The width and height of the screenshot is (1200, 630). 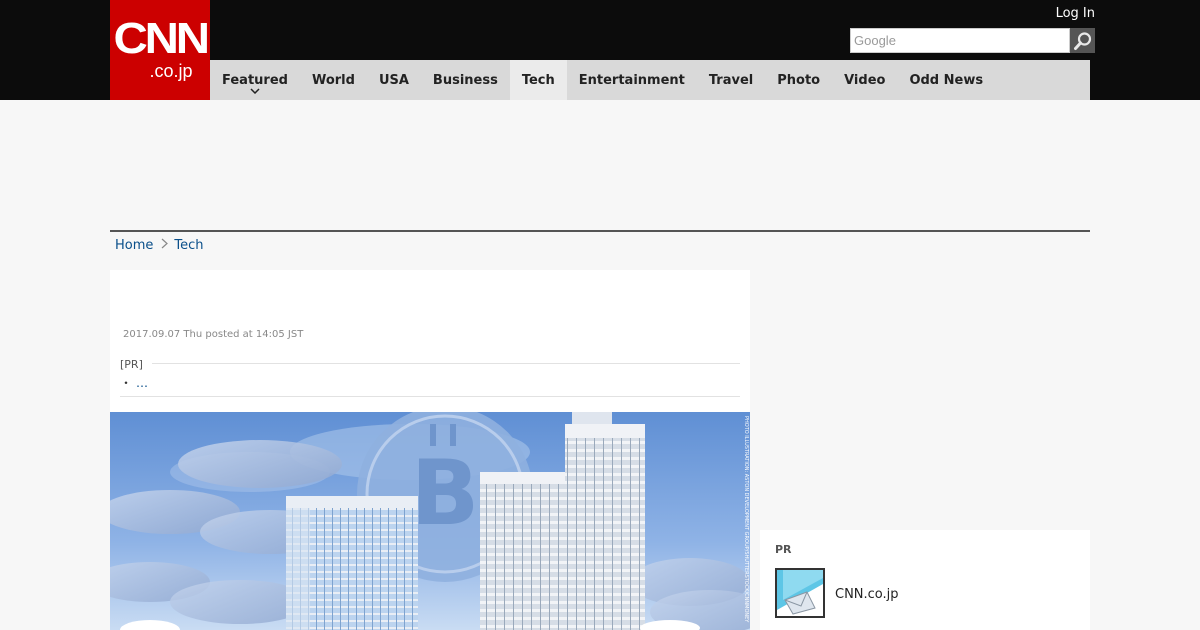 What do you see at coordinates (159, 245) in the screenshot?
I see `breadcrumb: Home Tech` at bounding box center [159, 245].